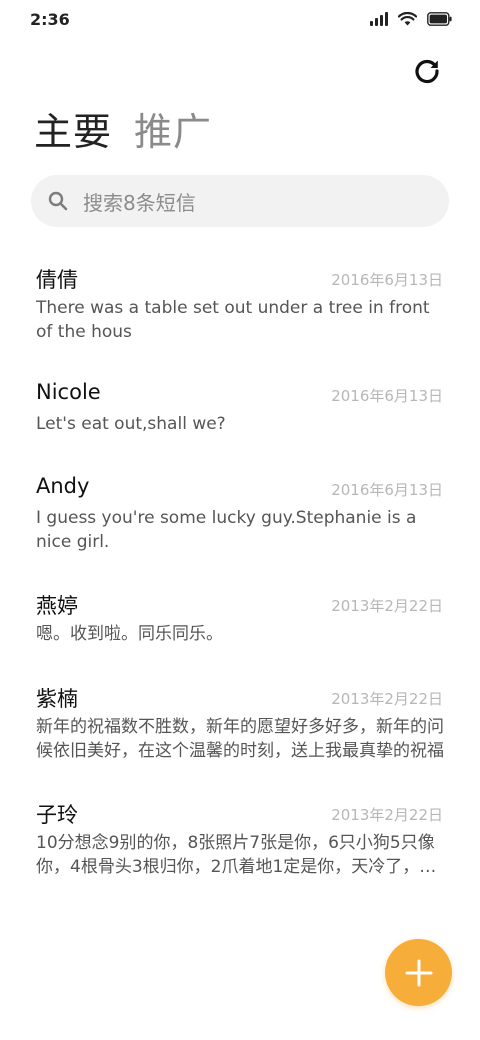  Describe the element at coordinates (63, 486) in the screenshot. I see `contact-name: Andy` at that location.